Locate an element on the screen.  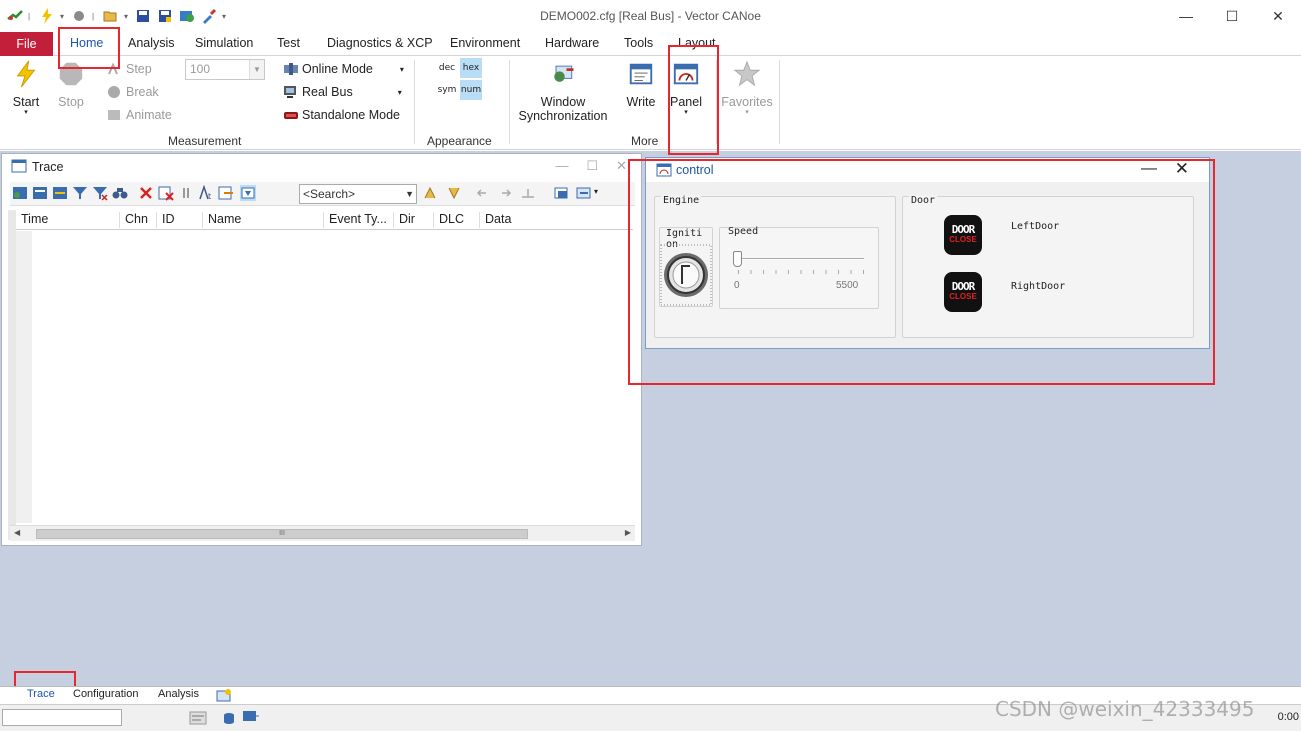
capl-icon is located at coordinates (198, 718).